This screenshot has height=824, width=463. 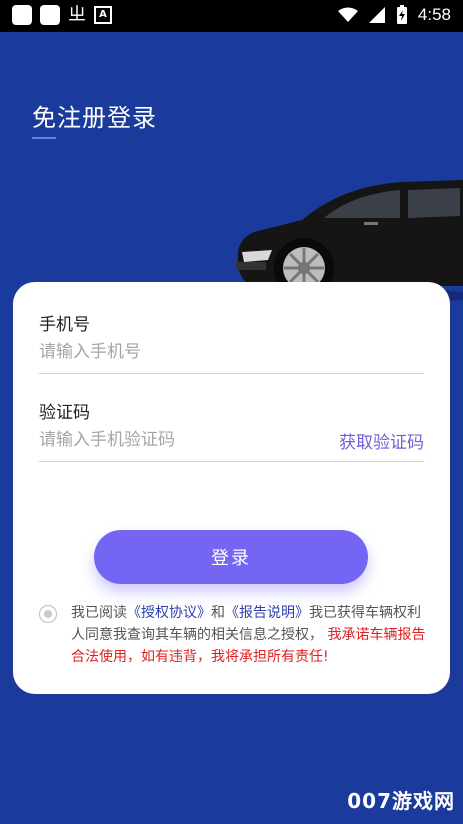 I want to click on code-input, so click(x=179, y=440).